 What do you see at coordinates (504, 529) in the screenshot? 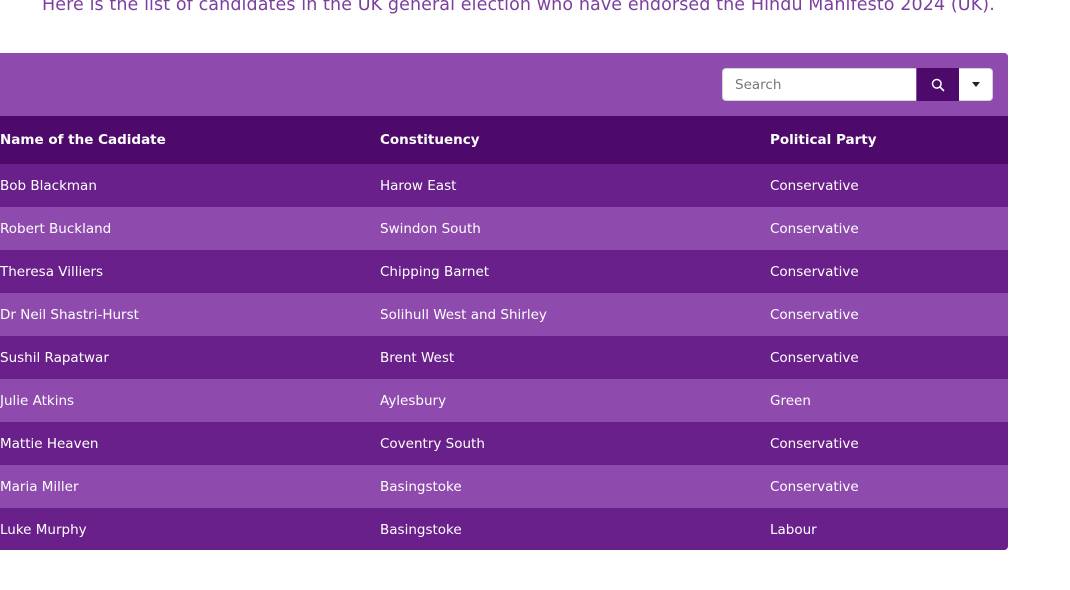
I see `table-row: Luke Murphy Basingstoke Labour` at bounding box center [504, 529].